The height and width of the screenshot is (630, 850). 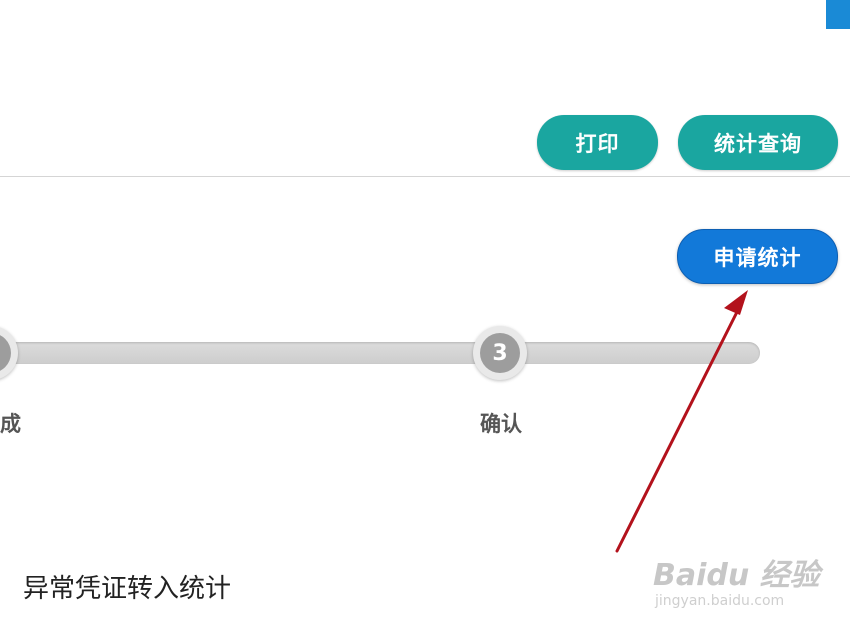 I want to click on caption-text: 异常凭证转入统计, so click(x=127, y=589).